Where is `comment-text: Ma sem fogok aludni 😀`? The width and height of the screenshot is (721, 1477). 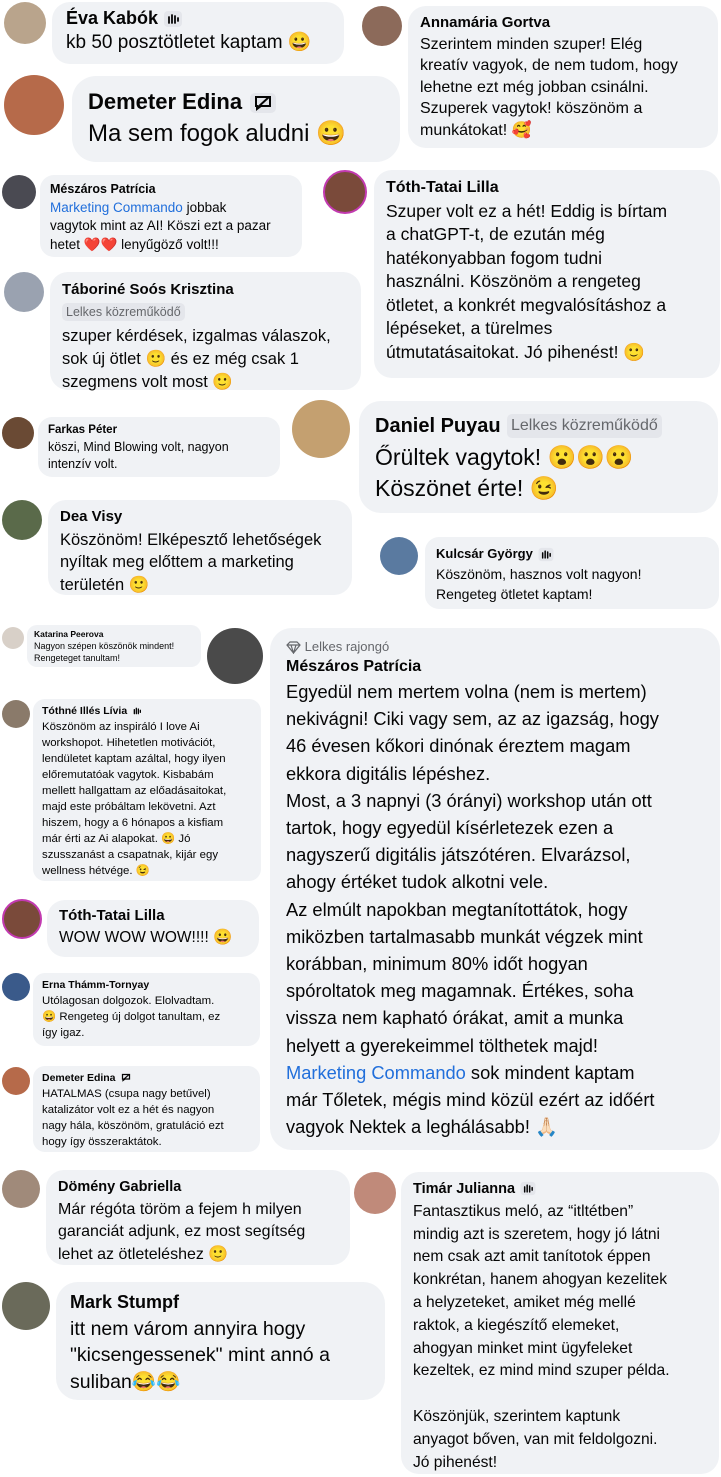 comment-text: Ma sem fogok aludni 😀 is located at coordinates (217, 133).